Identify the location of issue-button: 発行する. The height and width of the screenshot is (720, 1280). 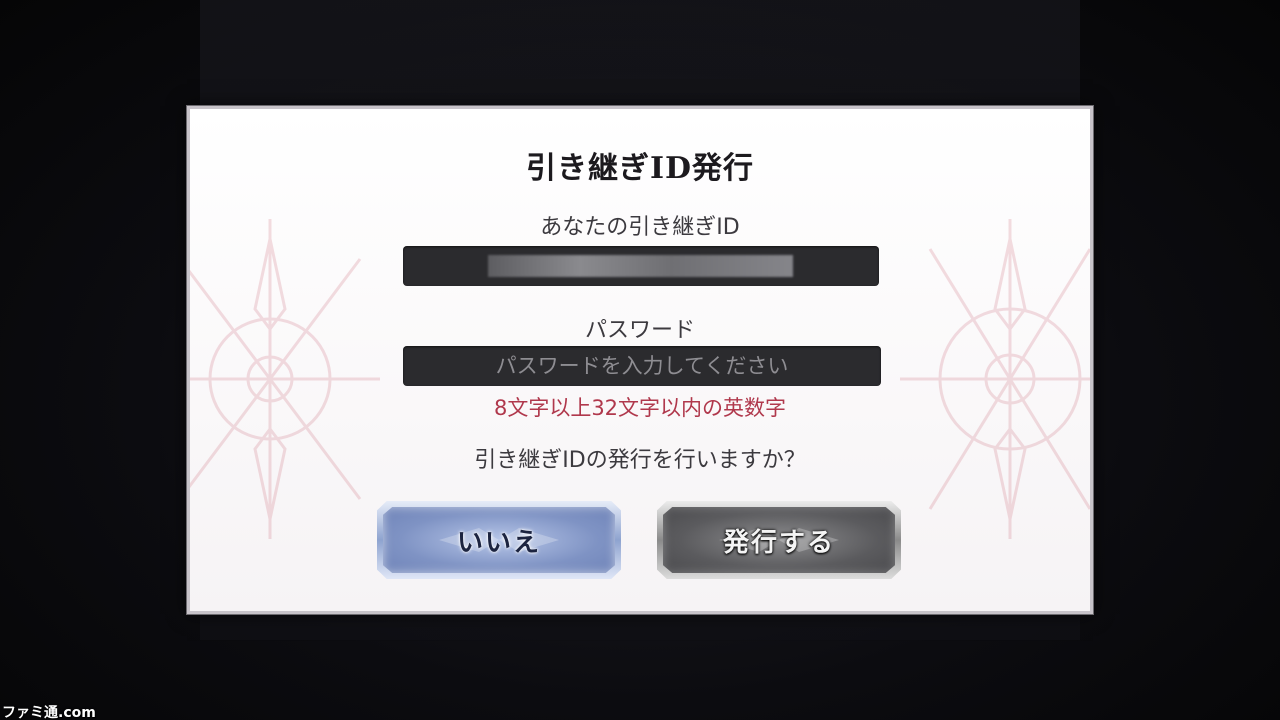
(779, 540).